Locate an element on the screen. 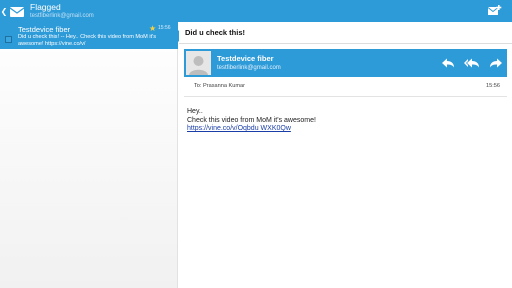 This screenshot has height=288, width=512. forward-icon is located at coordinates (496, 63).